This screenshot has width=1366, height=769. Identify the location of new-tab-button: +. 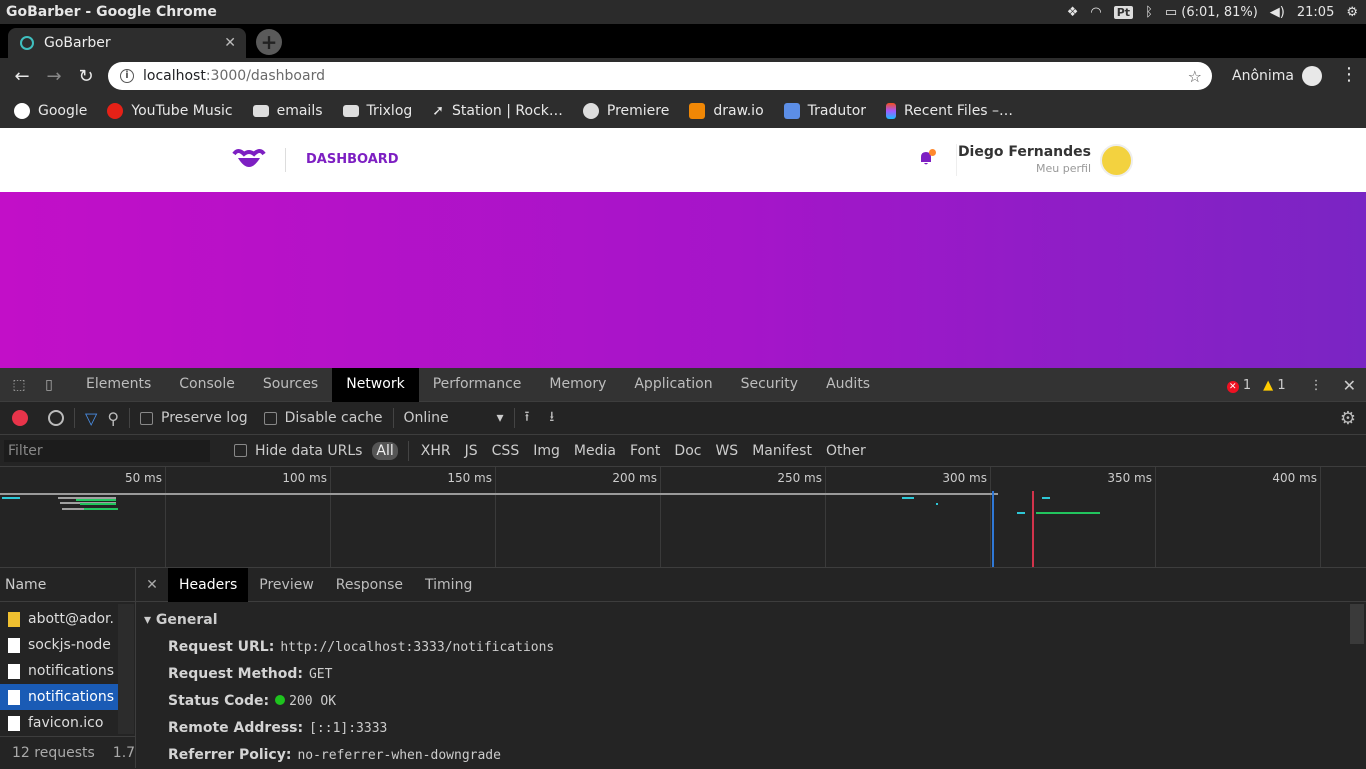
(269, 42).